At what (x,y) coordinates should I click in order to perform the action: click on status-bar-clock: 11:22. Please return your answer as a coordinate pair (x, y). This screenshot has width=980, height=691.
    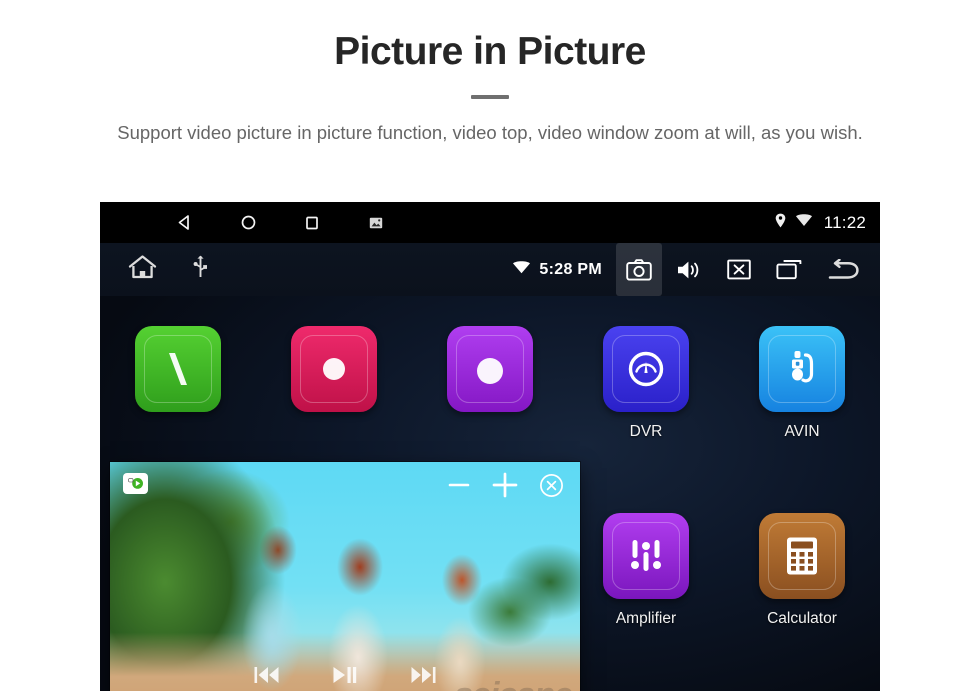
    Looking at the image, I should click on (844, 222).